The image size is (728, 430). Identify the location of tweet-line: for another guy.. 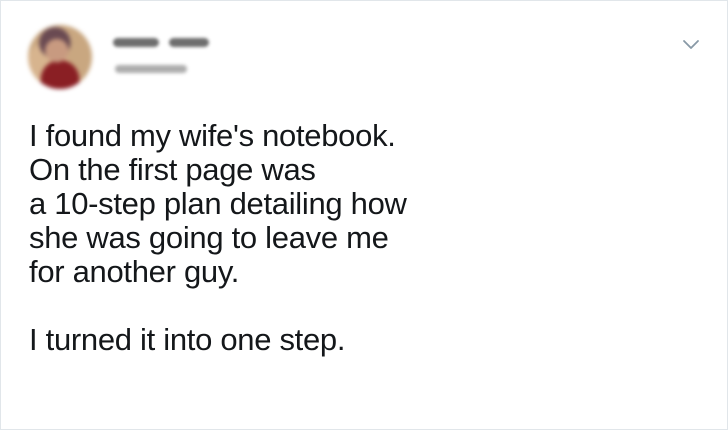
(134, 271).